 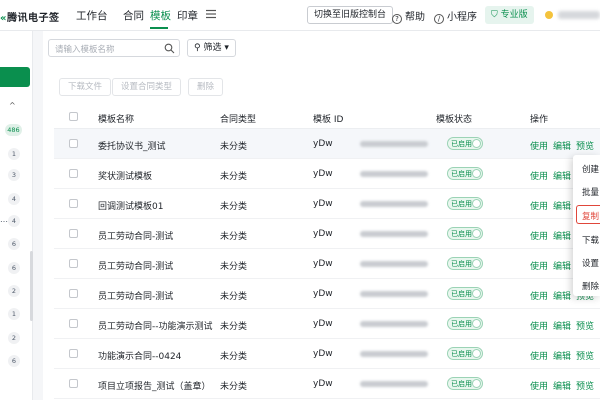 I want to click on menu-item-download: 下载, so click(x=590, y=240).